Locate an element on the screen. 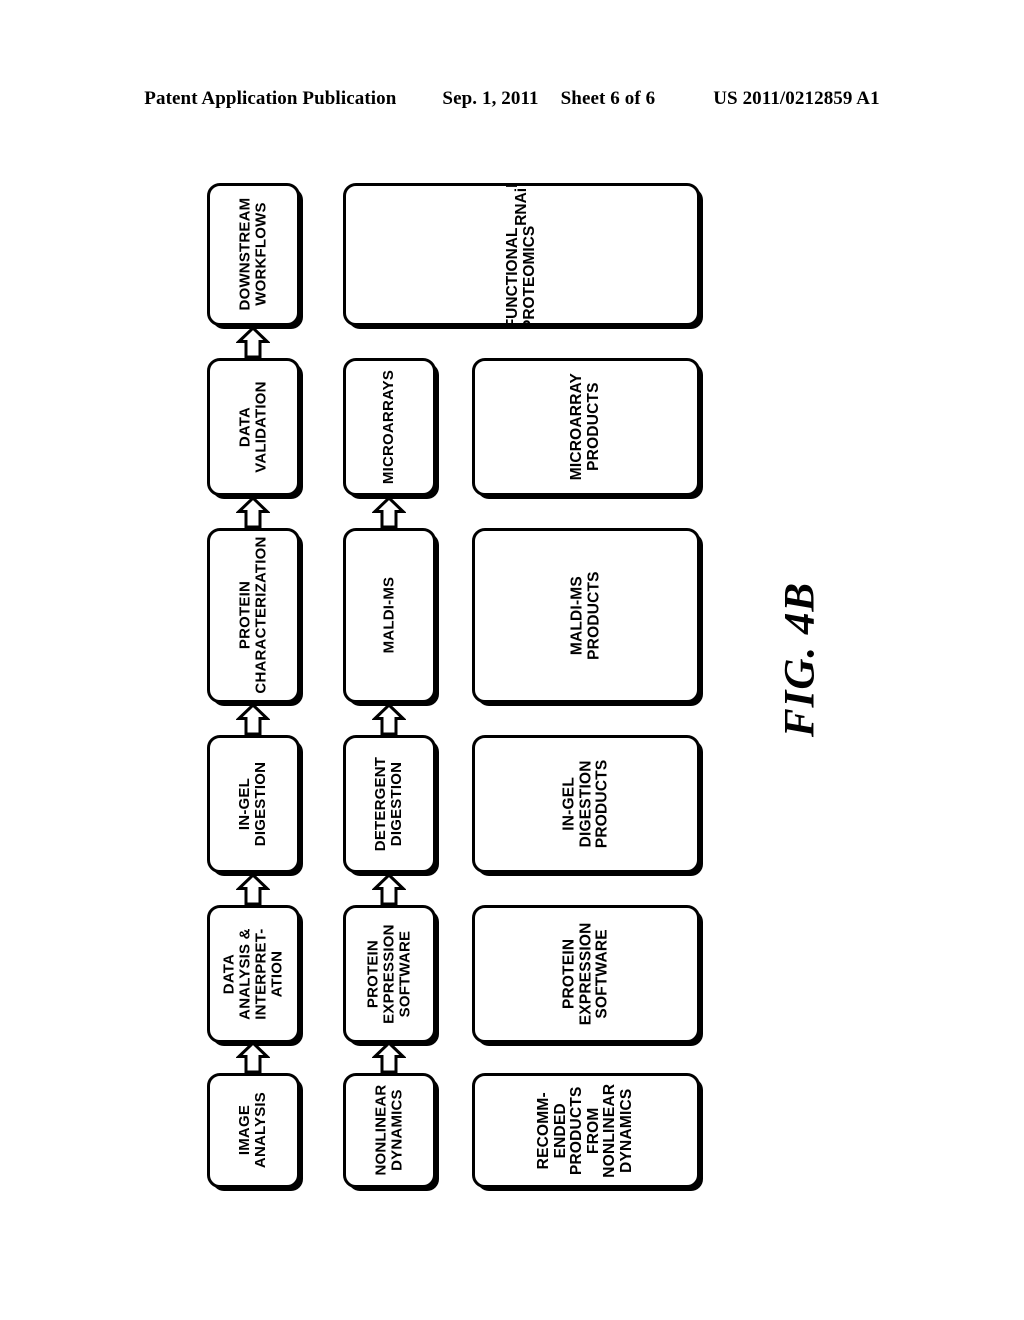 The image size is (1024, 1320). node-data-analysis-interpretation: DATA ANALYSIS & INTERPRET- ATION is located at coordinates (253, 974).